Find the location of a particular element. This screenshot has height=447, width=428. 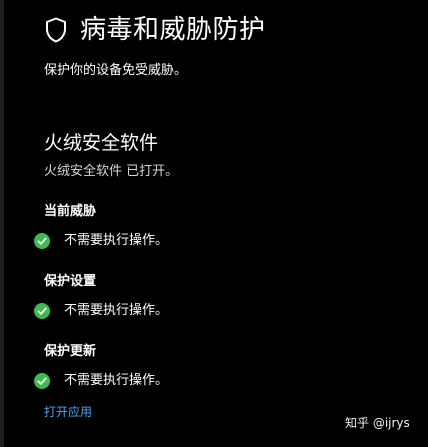

status-row-protection-settings: 不需要执行操作。 is located at coordinates (101, 311).